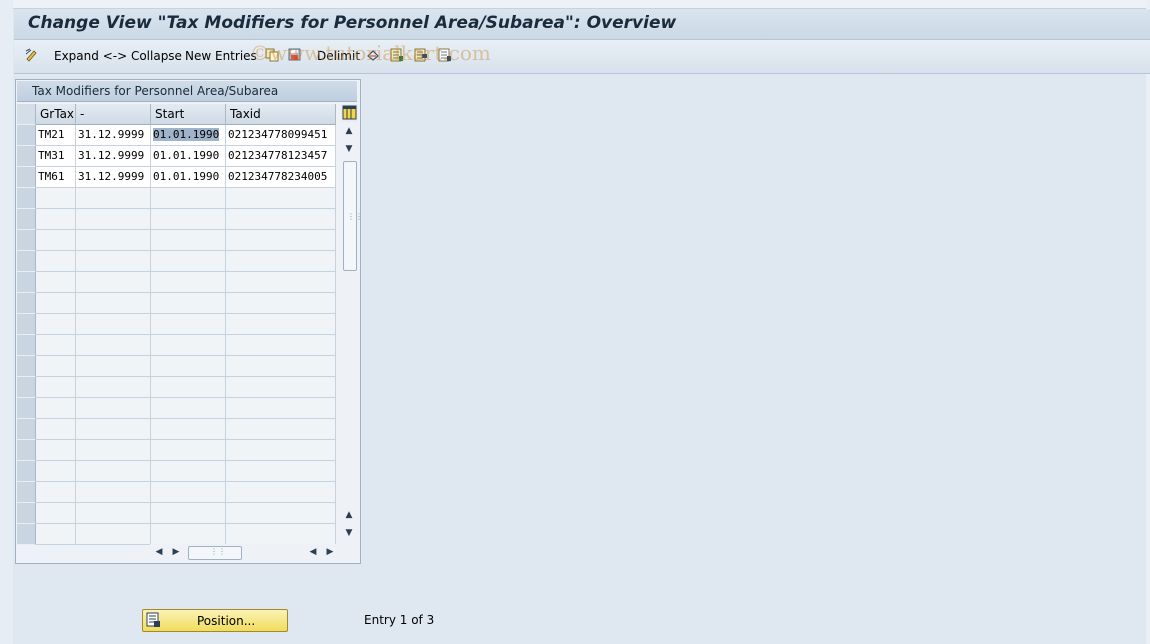 Image resolution: width=1150 pixels, height=644 pixels. What do you see at coordinates (281, 156) in the screenshot?
I see `table-cell: 021234778123457` at bounding box center [281, 156].